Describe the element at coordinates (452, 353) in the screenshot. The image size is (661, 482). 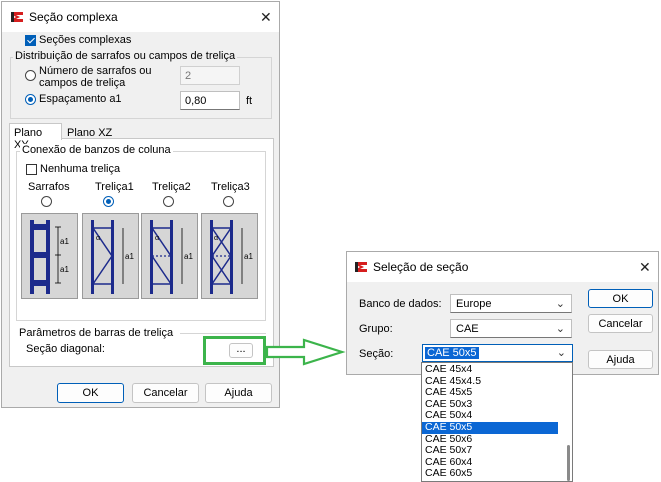
I see `section-value: CAE 50x5` at that location.